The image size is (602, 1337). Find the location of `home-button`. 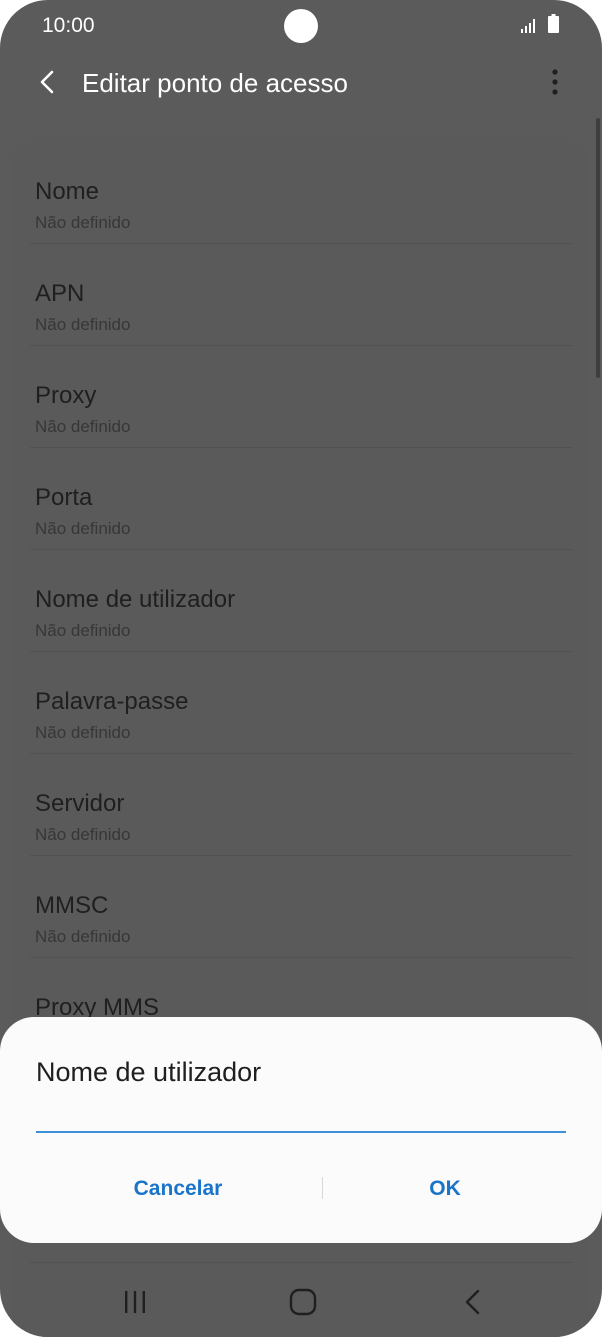

home-button is located at coordinates (303, 1302).